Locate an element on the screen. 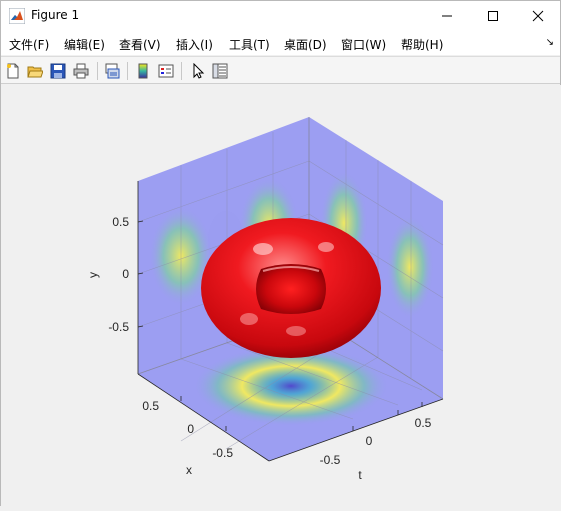 This screenshot has height=511, width=561. open-file-button is located at coordinates (35, 71).